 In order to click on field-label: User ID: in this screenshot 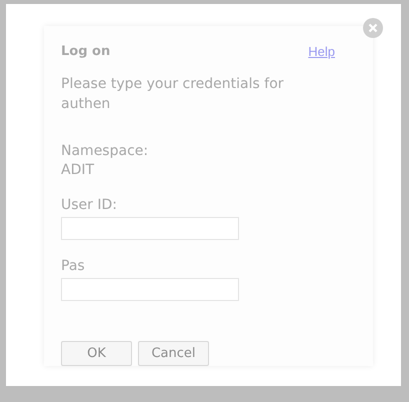, I will do `click(89, 205)`.